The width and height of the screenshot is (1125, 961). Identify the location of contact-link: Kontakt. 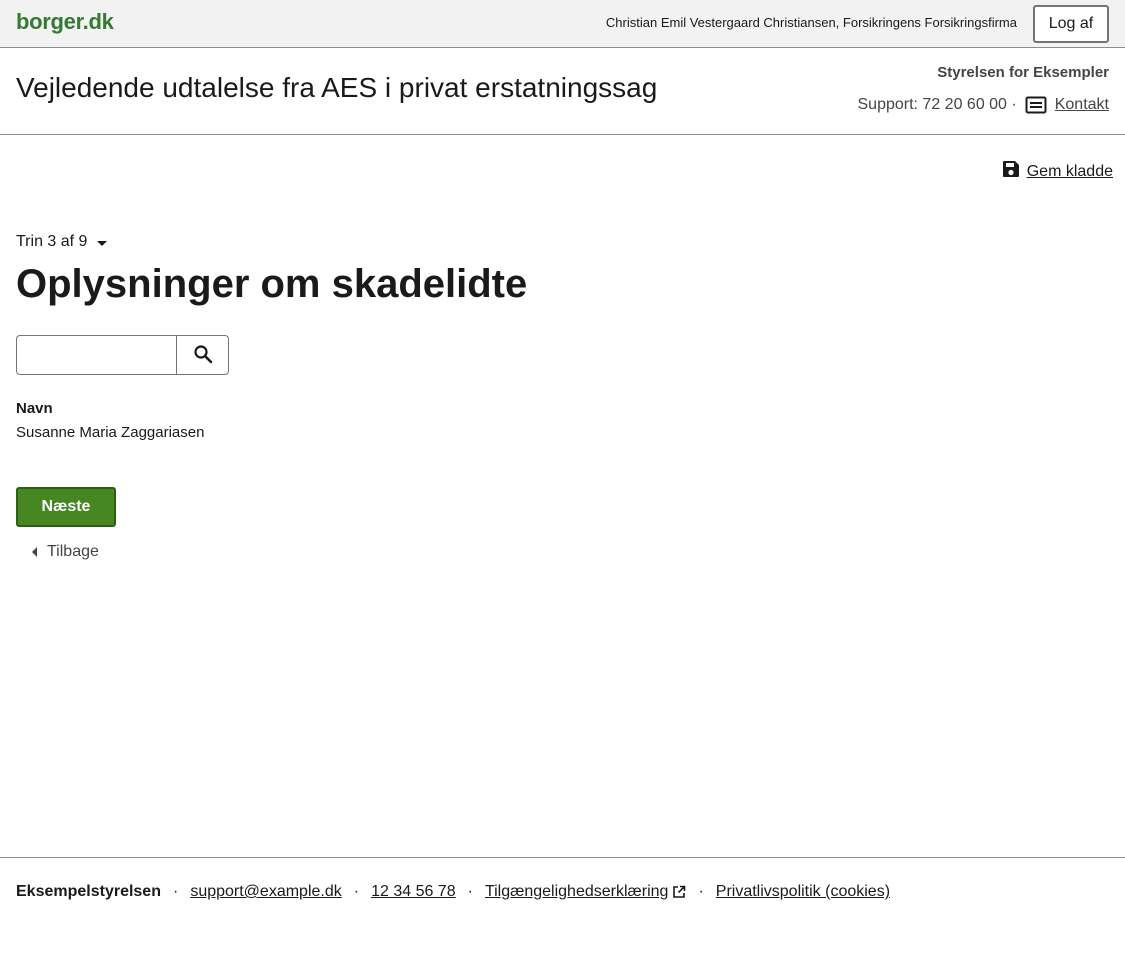
(1082, 105).